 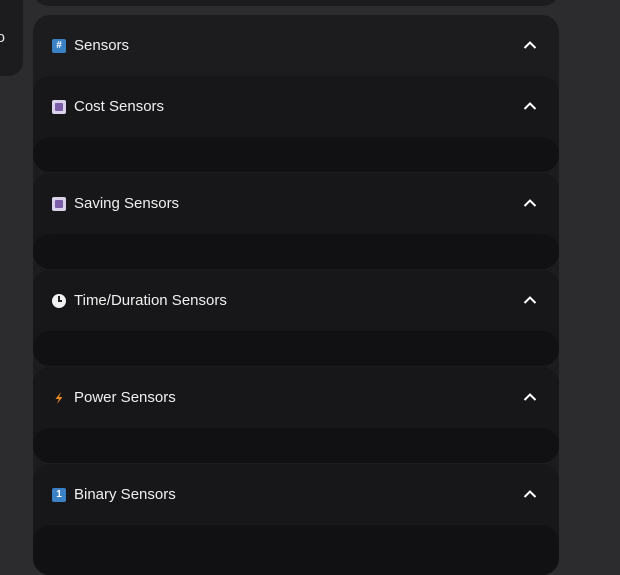 I want to click on section-time-header: Time/Duration Sensors, so click(x=296, y=300).